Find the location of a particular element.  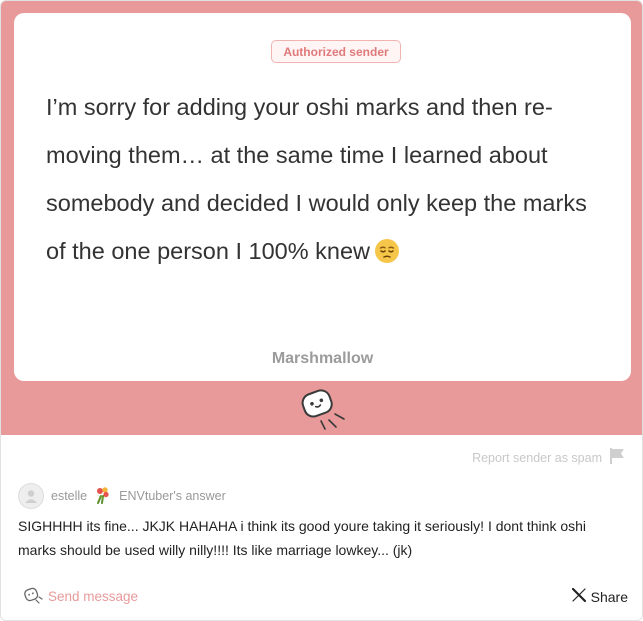

share-button: Share is located at coordinates (599, 596).